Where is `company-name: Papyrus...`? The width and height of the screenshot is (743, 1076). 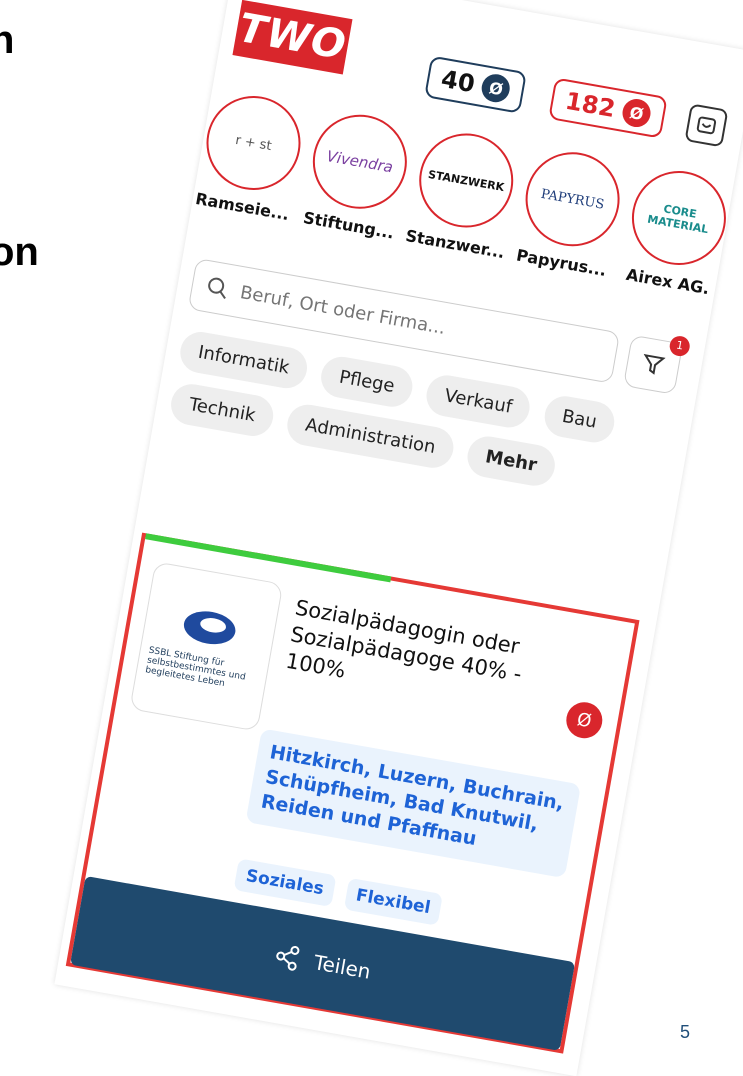
company-name: Papyrus... is located at coordinates (561, 263).